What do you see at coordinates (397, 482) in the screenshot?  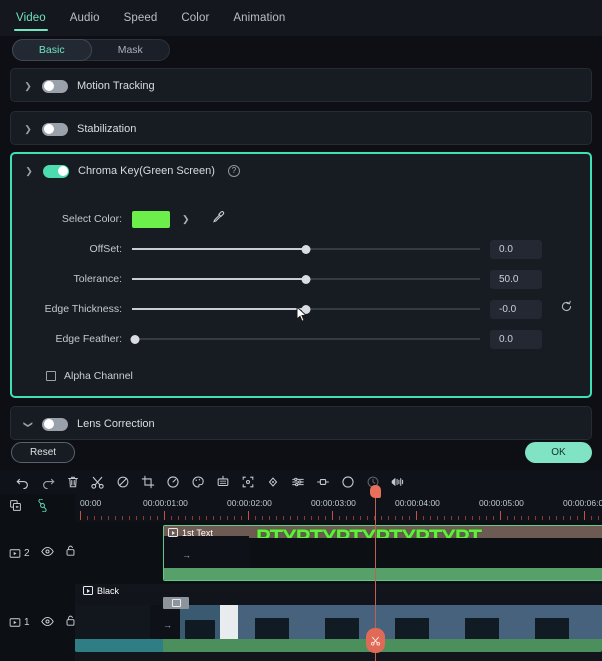 I see `audio-detach-icon` at bounding box center [397, 482].